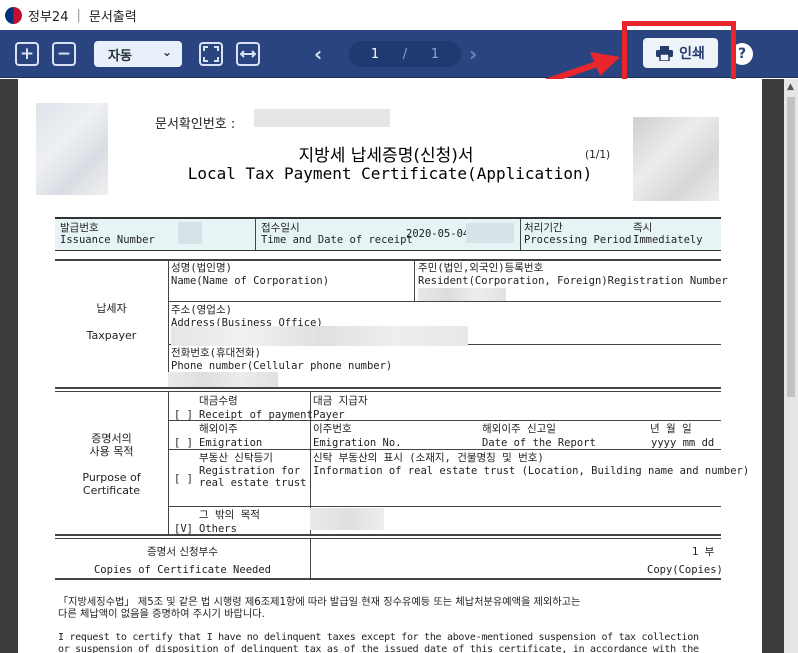 The width and height of the screenshot is (798, 653). Describe the element at coordinates (543, 228) in the screenshot. I see `processing-label-ko: 처리기간` at that location.